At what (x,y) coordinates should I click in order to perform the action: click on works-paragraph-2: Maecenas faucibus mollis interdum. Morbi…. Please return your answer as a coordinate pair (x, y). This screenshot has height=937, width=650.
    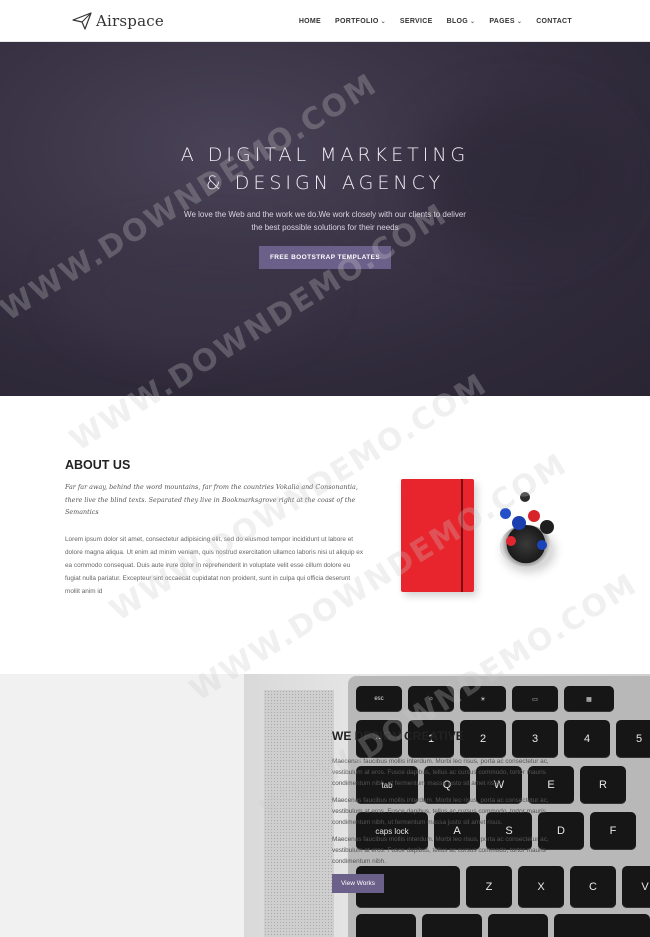
    Looking at the image, I should click on (440, 811).